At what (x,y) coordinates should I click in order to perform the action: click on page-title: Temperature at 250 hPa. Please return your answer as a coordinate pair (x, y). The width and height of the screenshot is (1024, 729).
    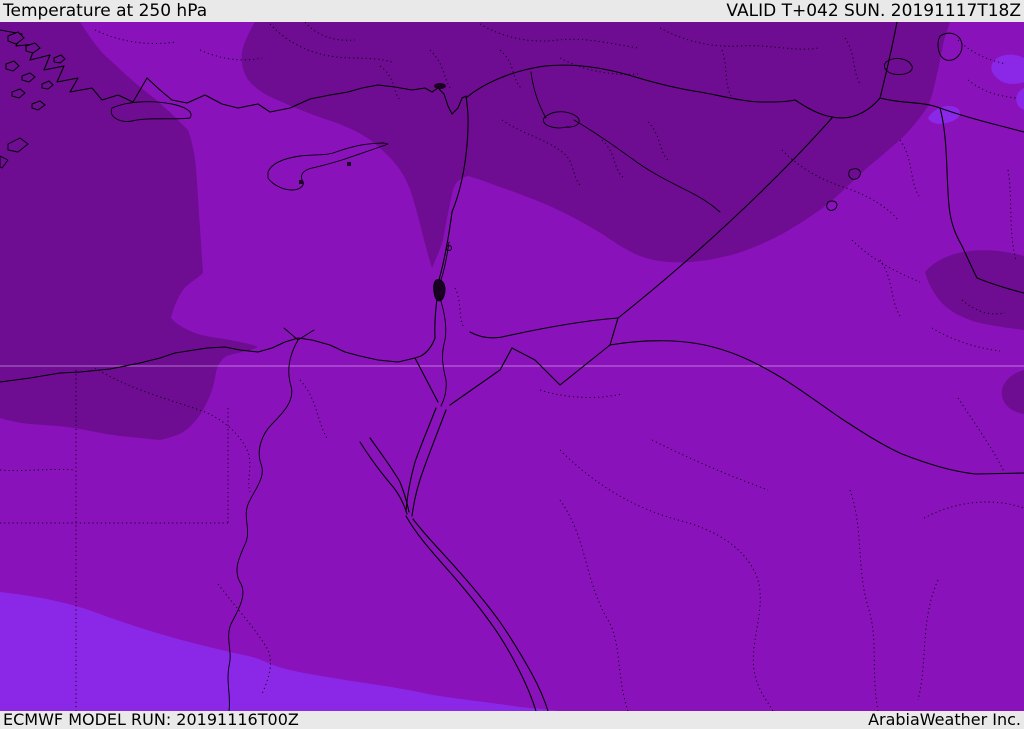
    Looking at the image, I should click on (105, 11).